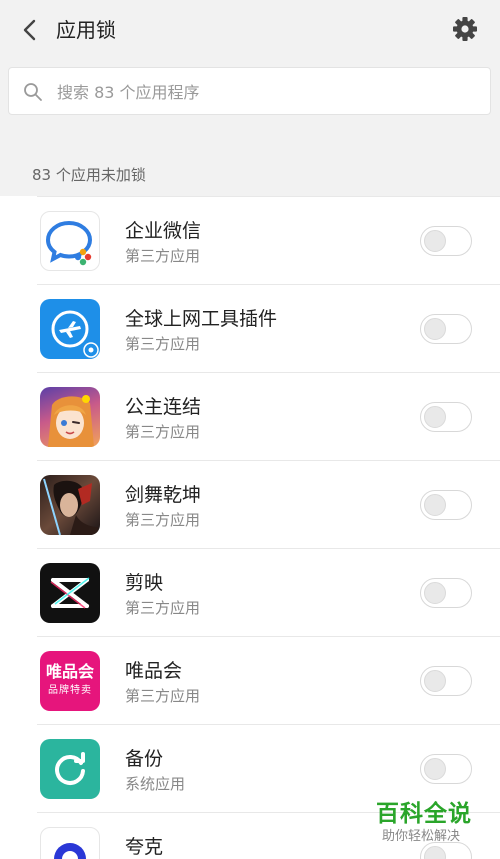  I want to click on list-item: 备份 系统应用, so click(250, 768).